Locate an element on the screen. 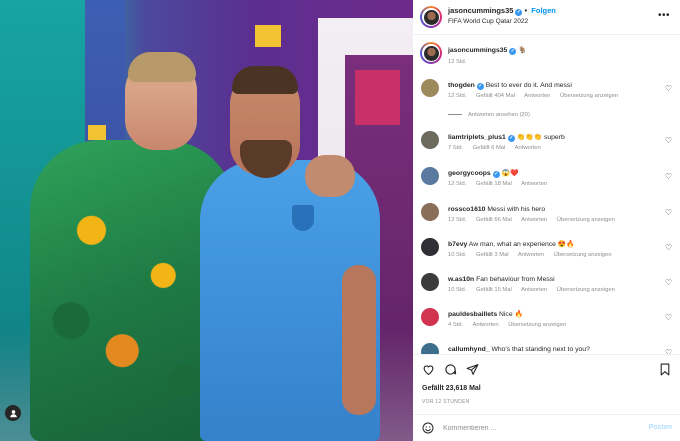  comment-meta: 12 Std. Gefällt 18 Mal Antworten is located at coordinates (501, 184).